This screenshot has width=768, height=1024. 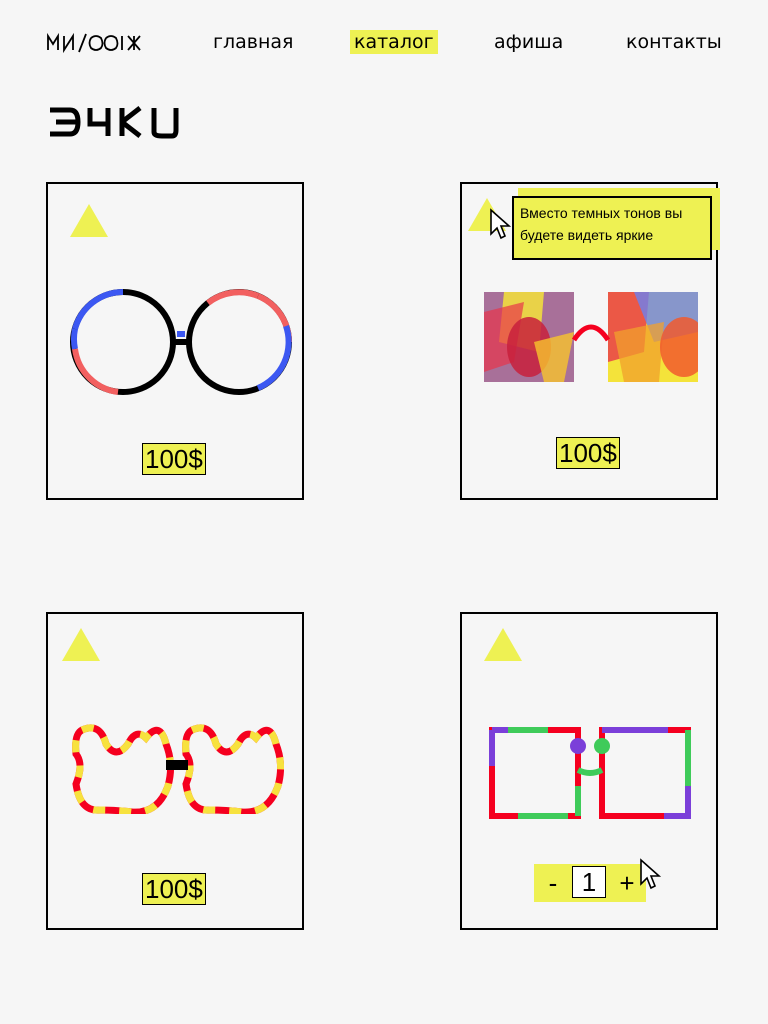 I want to click on quantity-value: 1, so click(x=589, y=882).